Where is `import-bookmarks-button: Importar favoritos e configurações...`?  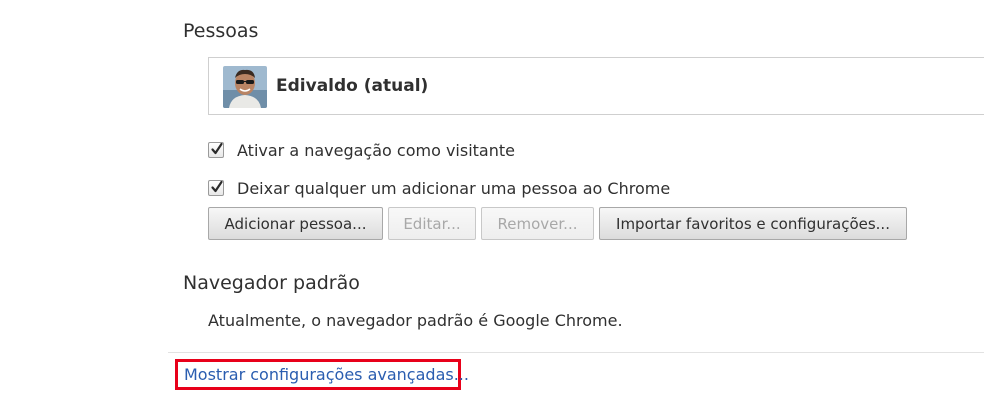 import-bookmarks-button: Importar favoritos e configurações... is located at coordinates (753, 223).